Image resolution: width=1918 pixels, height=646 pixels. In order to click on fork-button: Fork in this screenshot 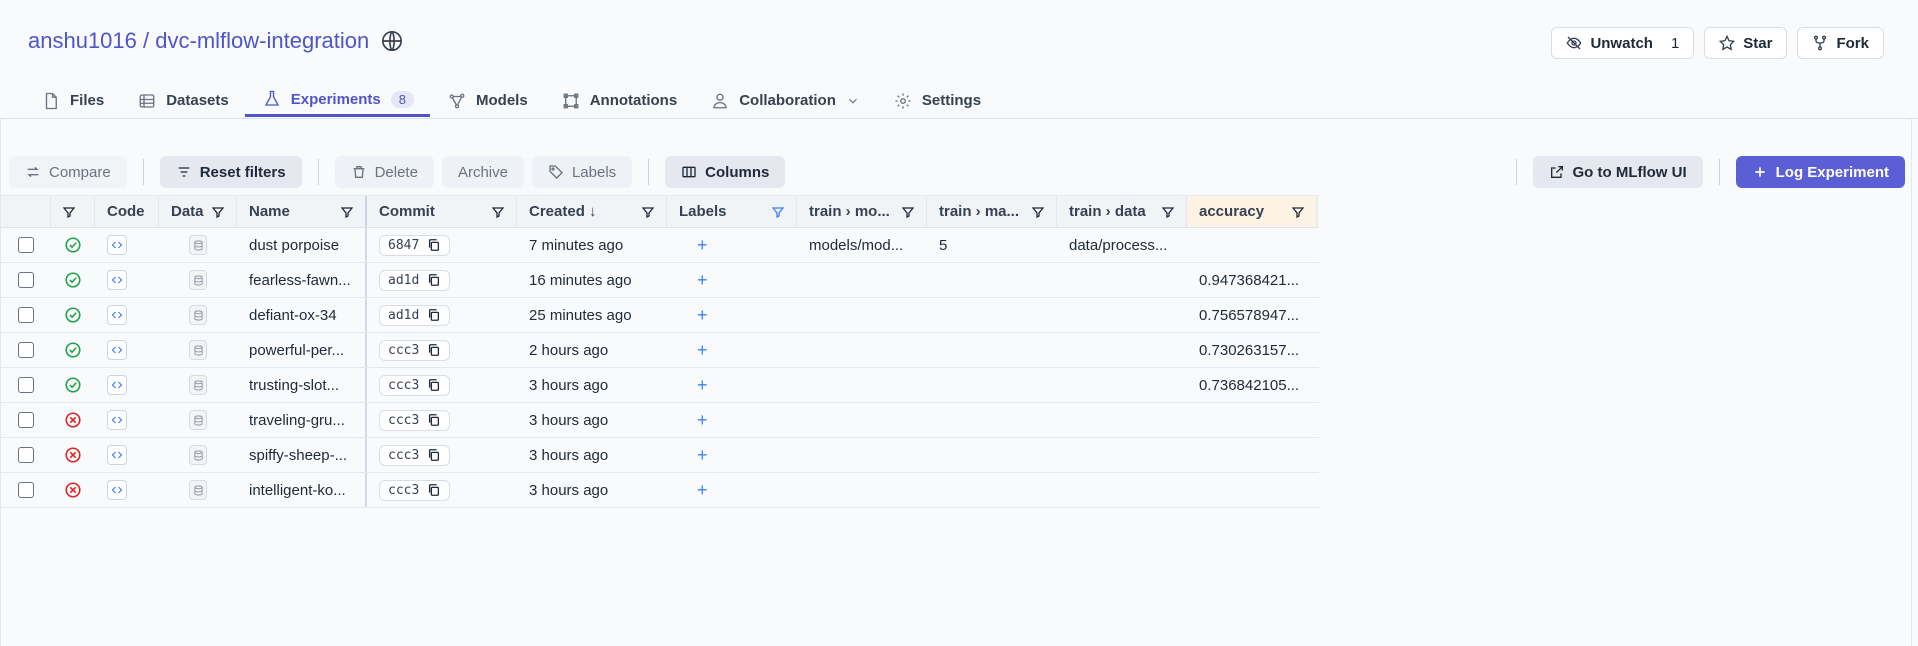, I will do `click(1840, 43)`.